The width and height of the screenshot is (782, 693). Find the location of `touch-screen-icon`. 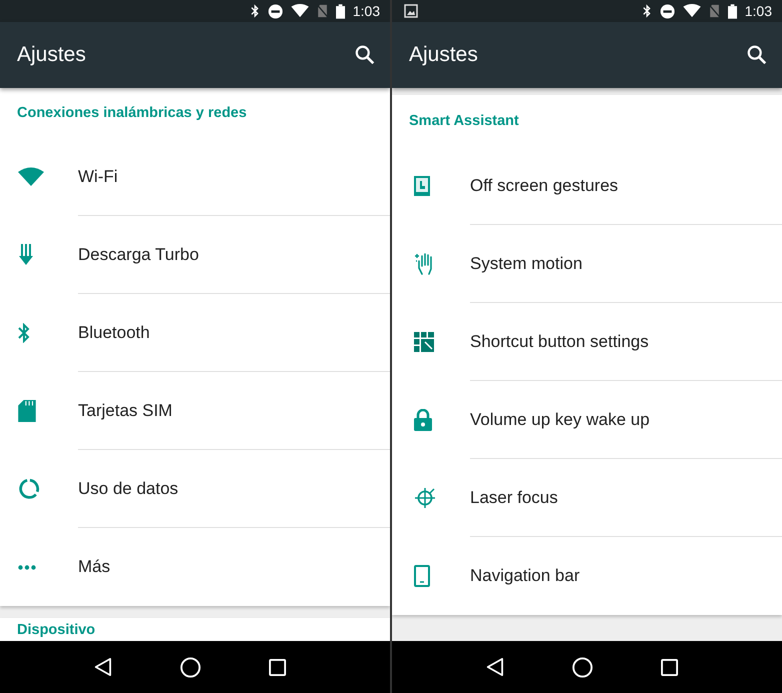

touch-screen-icon is located at coordinates (422, 186).